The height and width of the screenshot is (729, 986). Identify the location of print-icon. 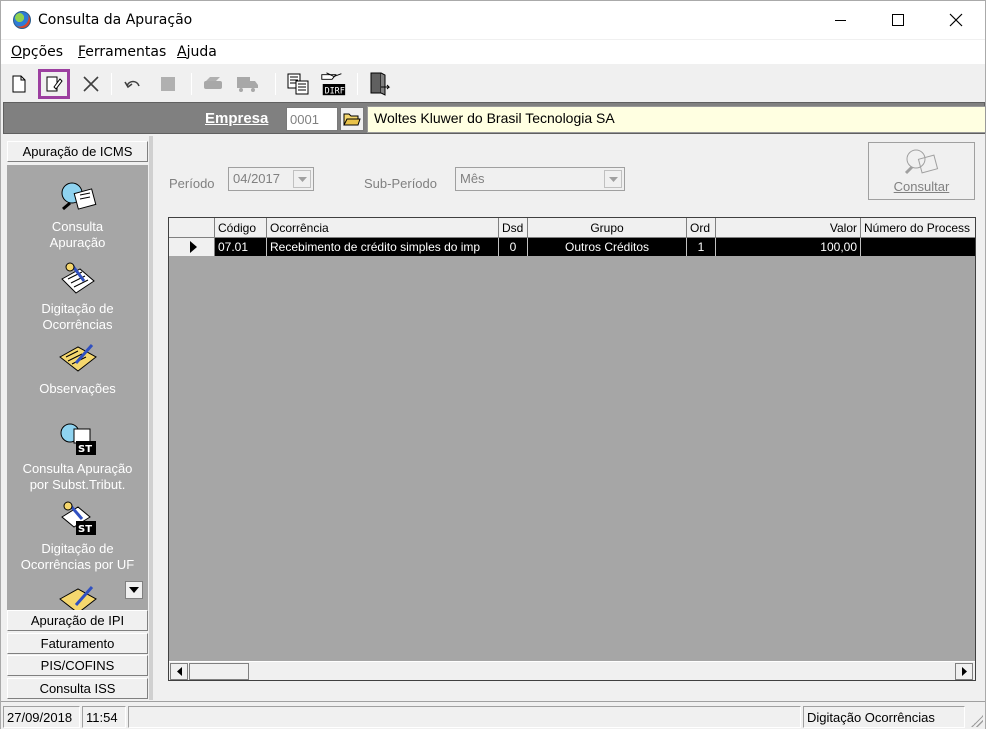
(213, 83).